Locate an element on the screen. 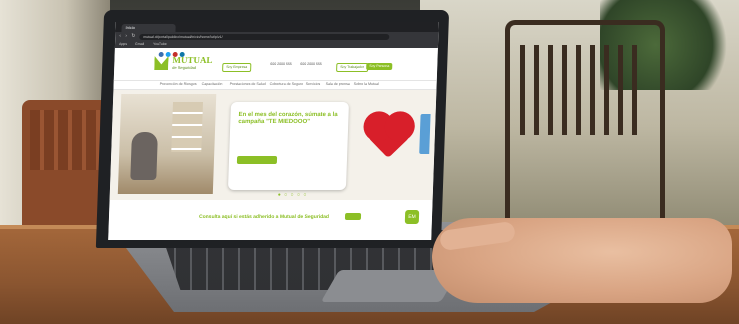 This screenshot has width=739, height=324. menu-item: Prestaciones de Salud is located at coordinates (248, 84).